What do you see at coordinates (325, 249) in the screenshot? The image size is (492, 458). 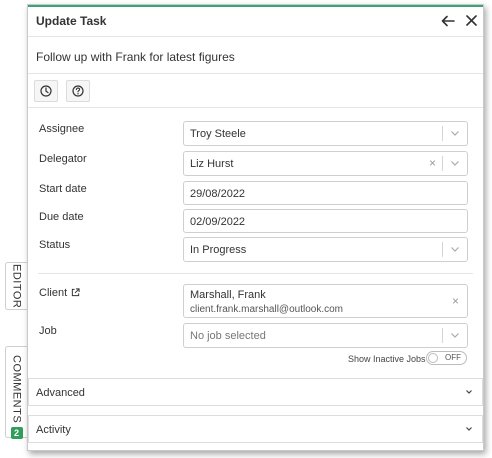 I see `status-select: In Progress` at bounding box center [325, 249].